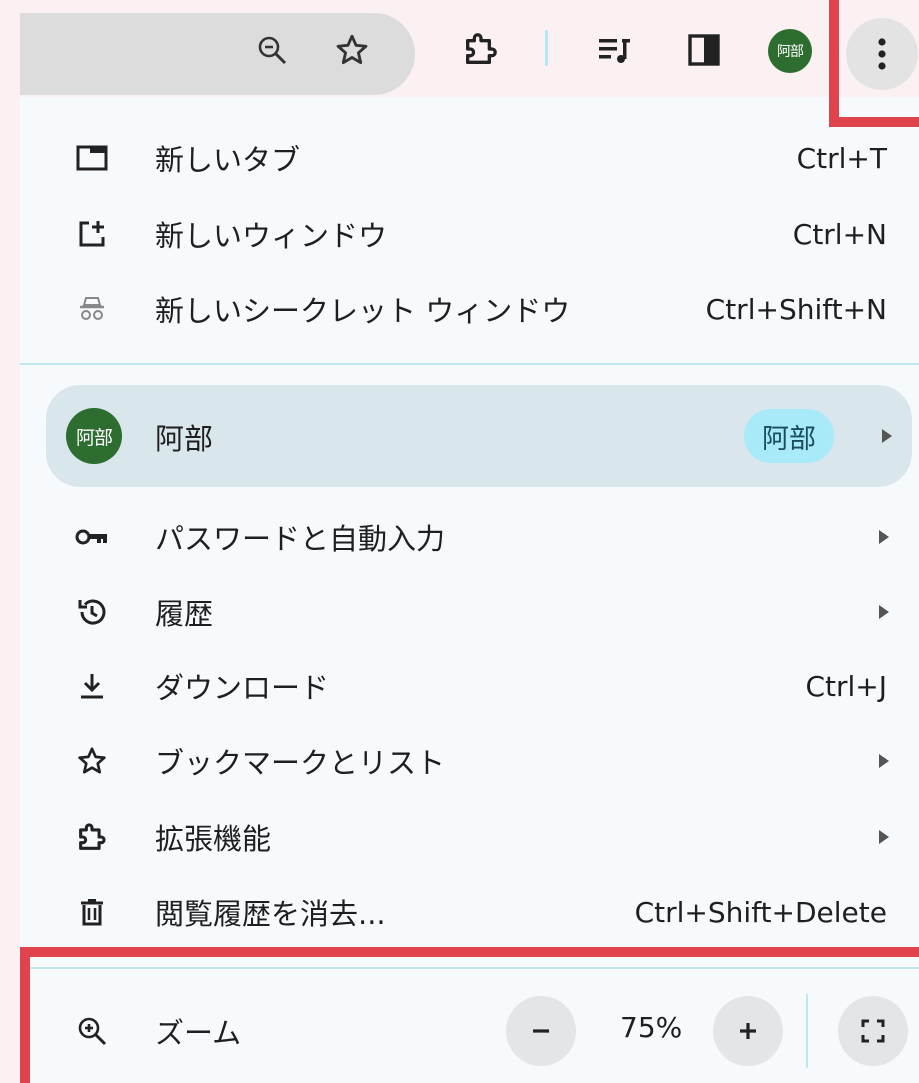 The height and width of the screenshot is (1083, 919). What do you see at coordinates (92, 686) in the screenshot?
I see `download-icon` at bounding box center [92, 686].